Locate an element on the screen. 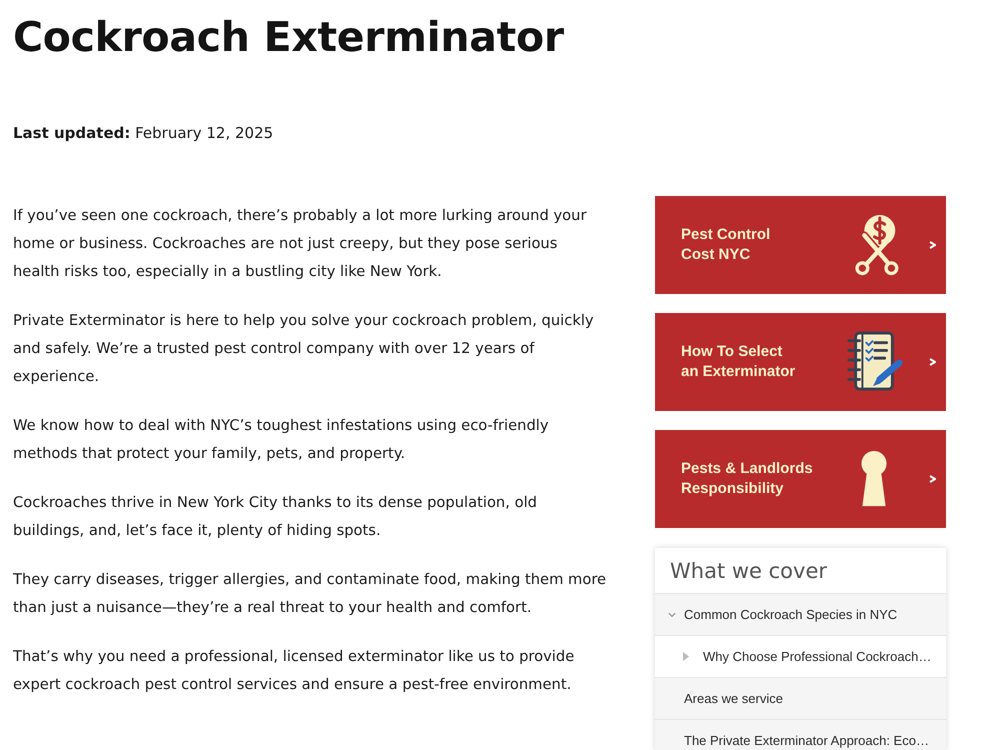  body-paragraph: They carry diseases, trigger allergies, and contaminate food, making them more than just a nuisance—they’re a real threat to your health and comfort. is located at coordinates (310, 594).